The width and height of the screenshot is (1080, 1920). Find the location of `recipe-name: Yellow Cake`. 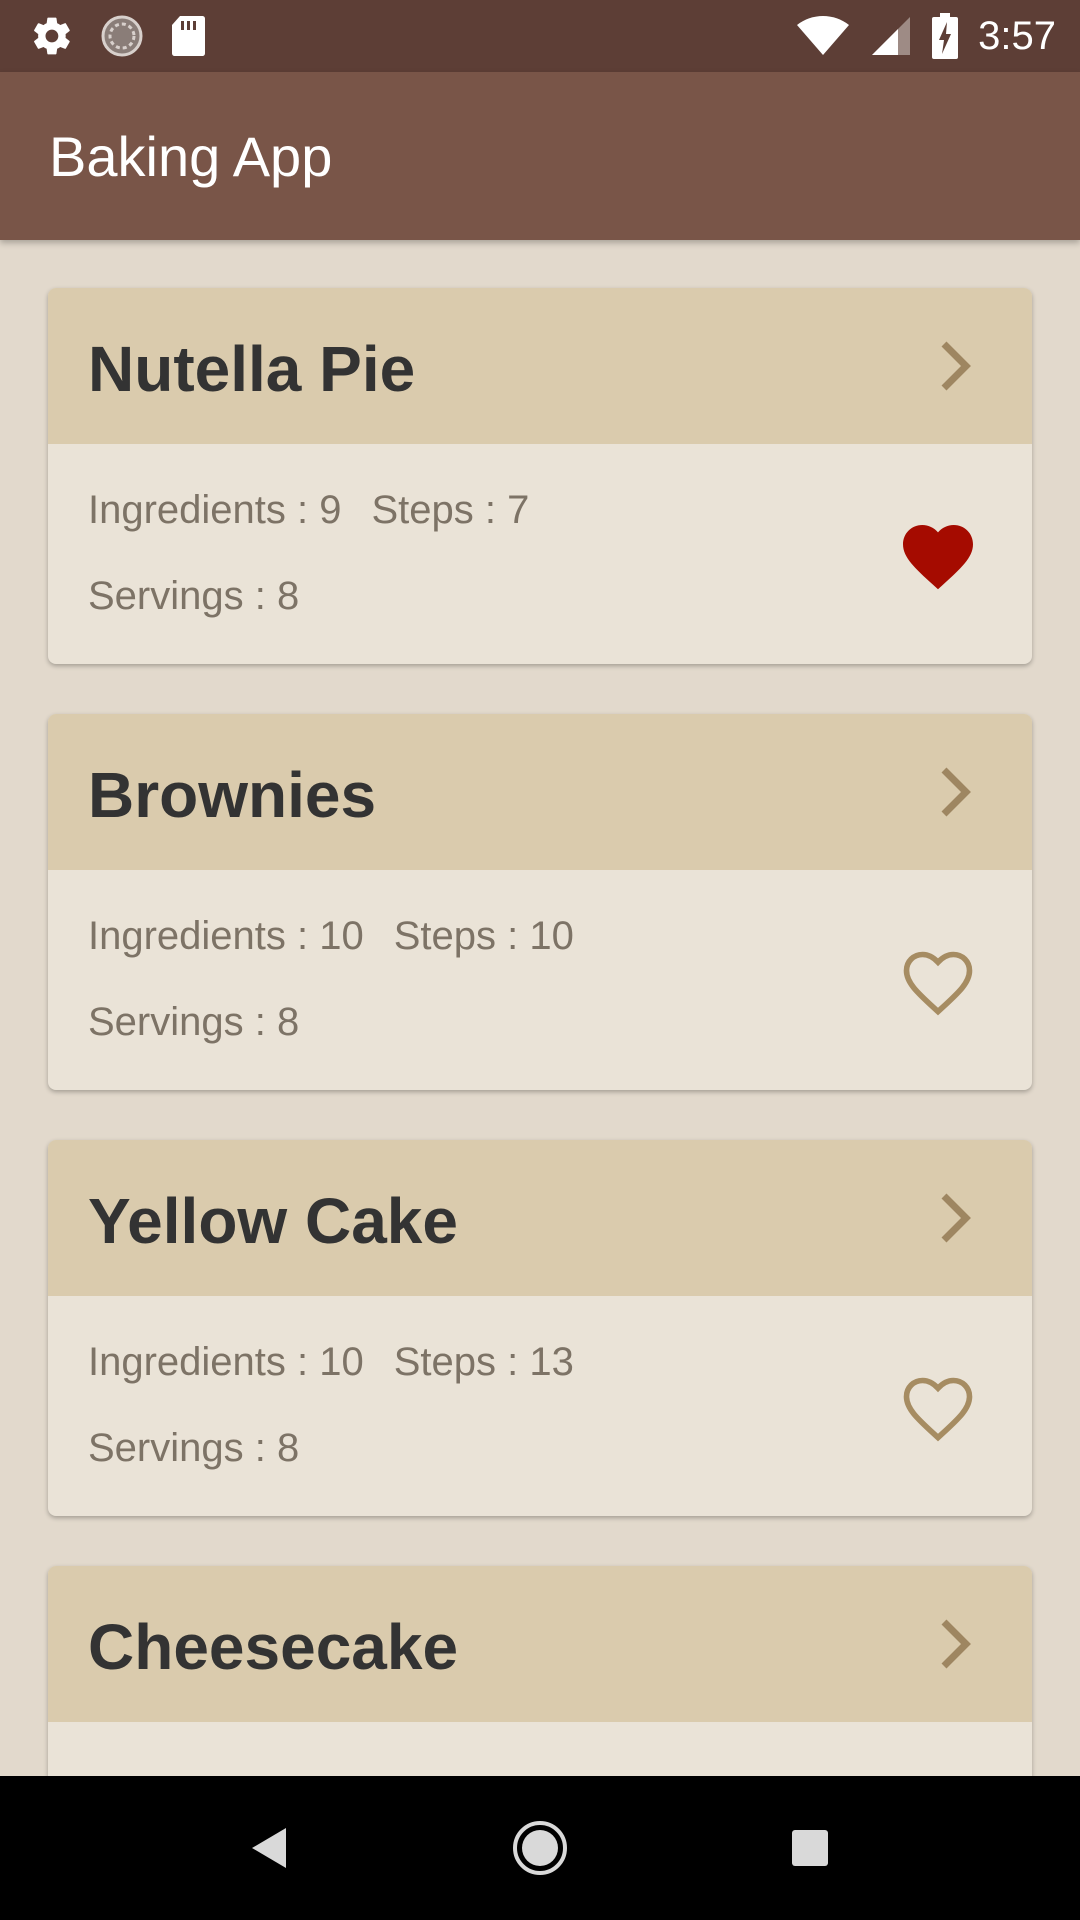

recipe-name: Yellow Cake is located at coordinates (273, 1221).